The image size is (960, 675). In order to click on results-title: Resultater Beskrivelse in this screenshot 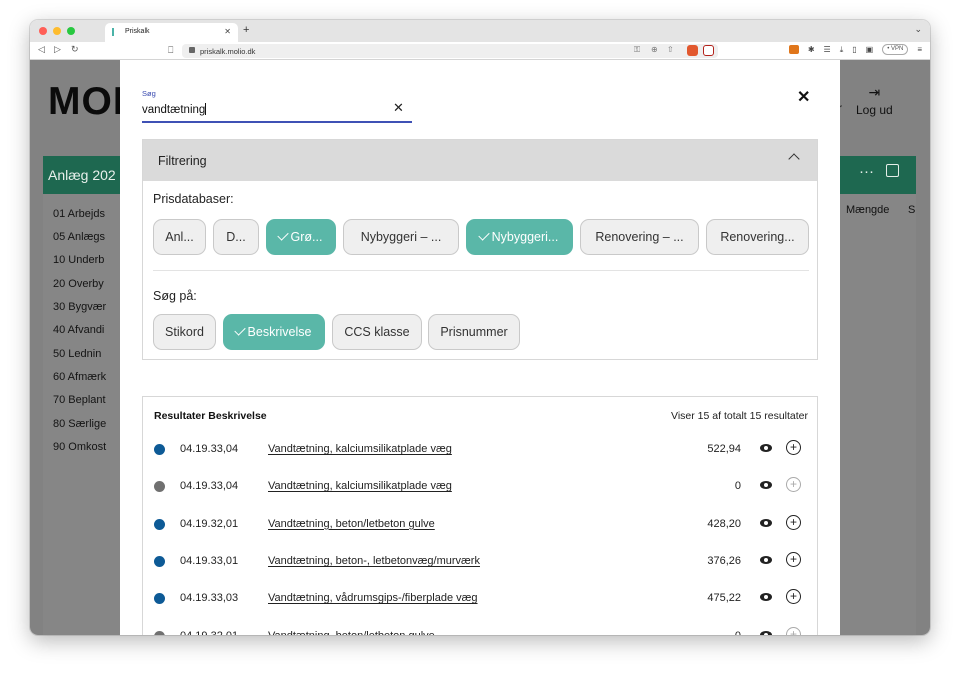, I will do `click(210, 416)`.